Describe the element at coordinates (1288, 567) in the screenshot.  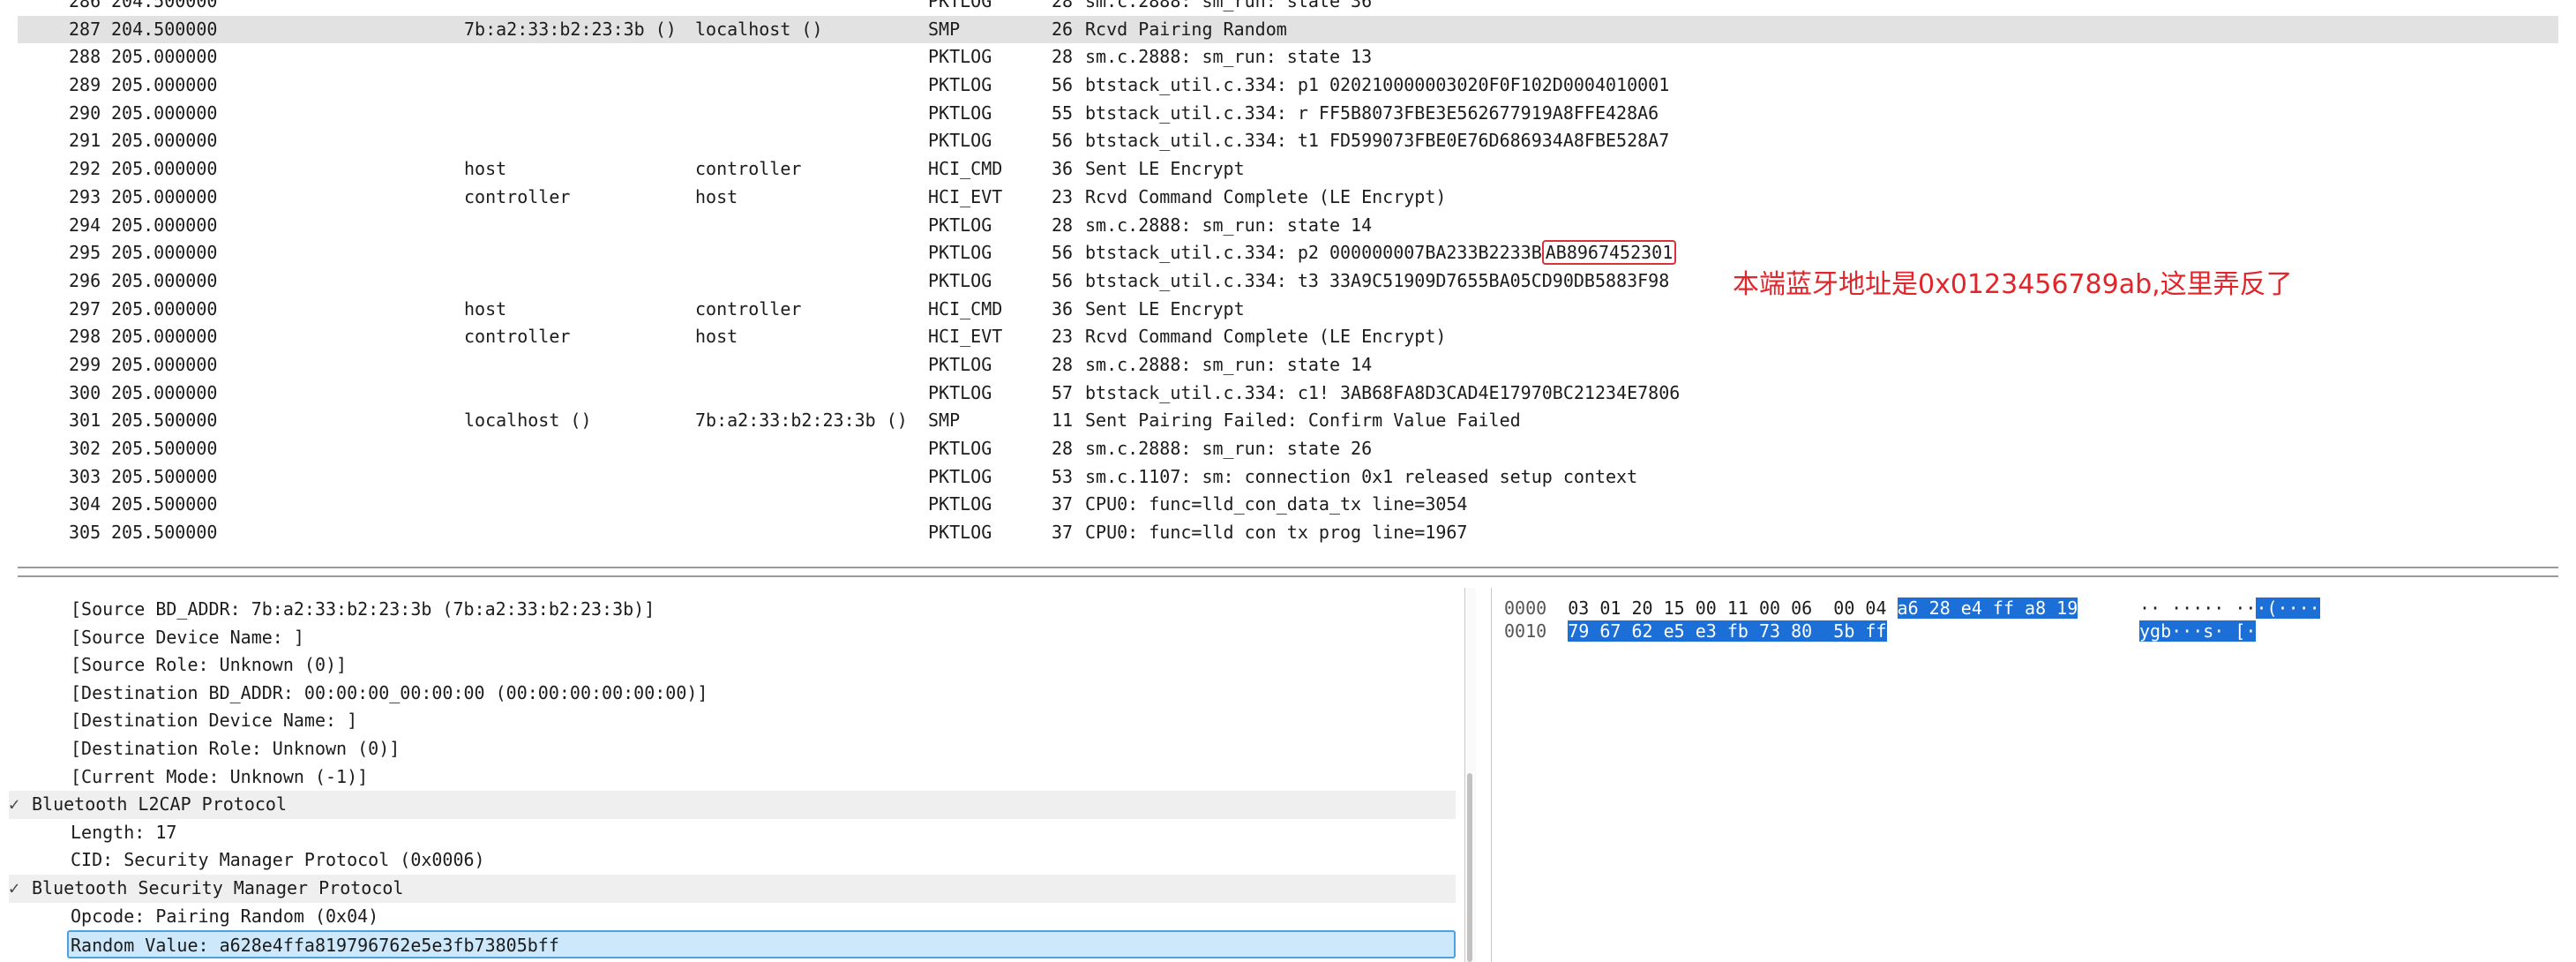
I see `pane-splitter` at that location.